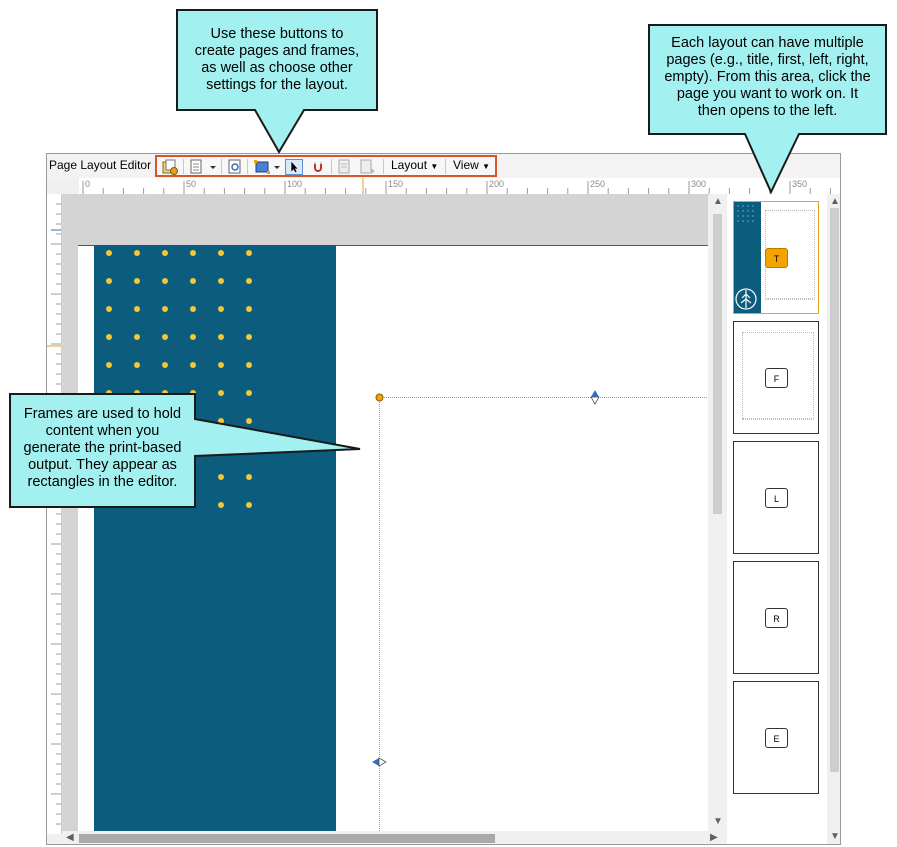 This screenshot has height=847, width=897. What do you see at coordinates (714, 837) in the screenshot?
I see `scroll-right-icon: ▶` at bounding box center [714, 837].